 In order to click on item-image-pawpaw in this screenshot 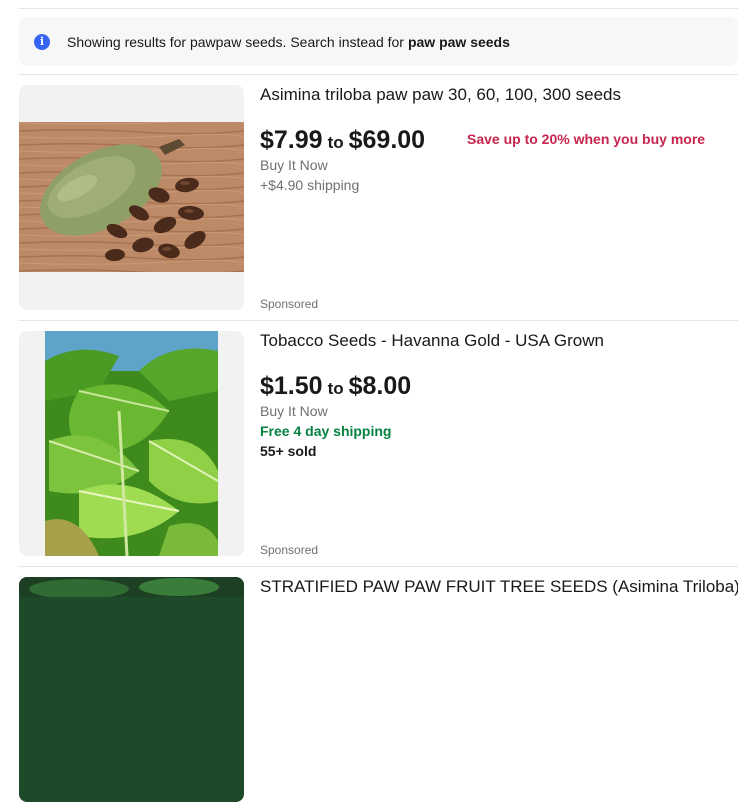, I will do `click(131, 197)`.